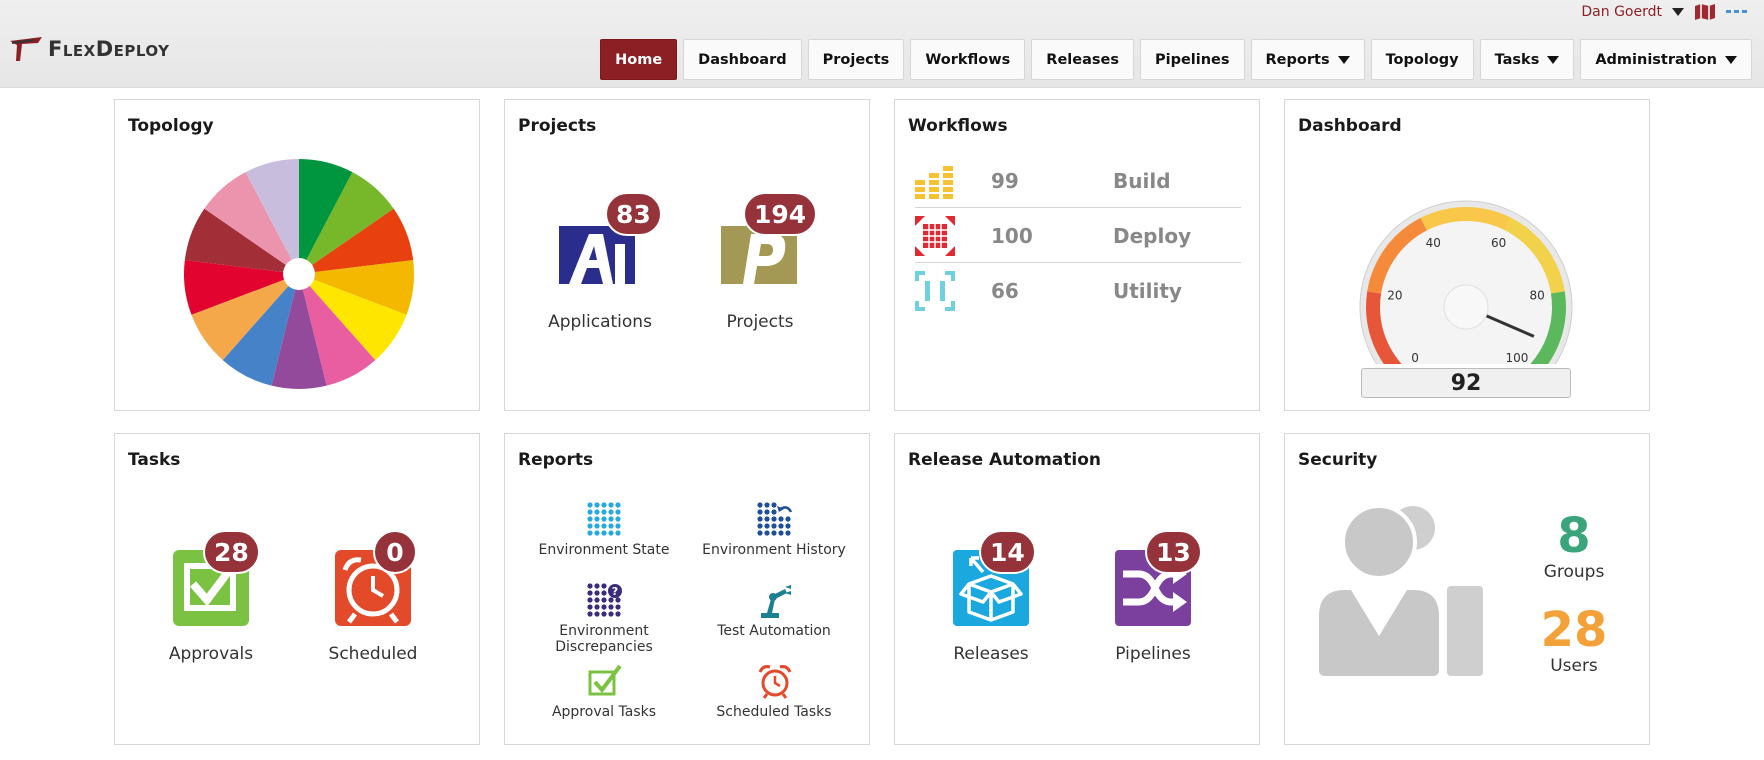 This screenshot has width=1764, height=760. What do you see at coordinates (1147, 291) in the screenshot?
I see `utility-label: Utility` at bounding box center [1147, 291].